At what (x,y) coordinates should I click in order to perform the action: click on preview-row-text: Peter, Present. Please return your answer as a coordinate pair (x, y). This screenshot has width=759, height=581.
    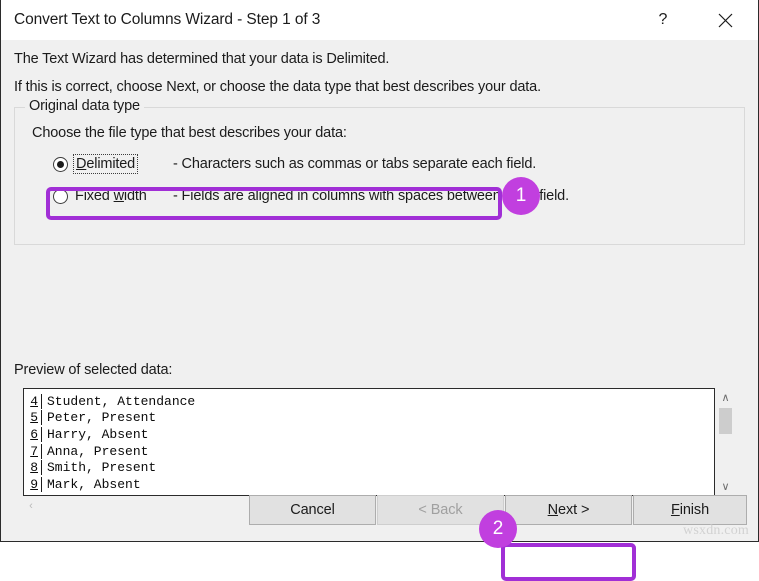
    Looking at the image, I should click on (102, 418).